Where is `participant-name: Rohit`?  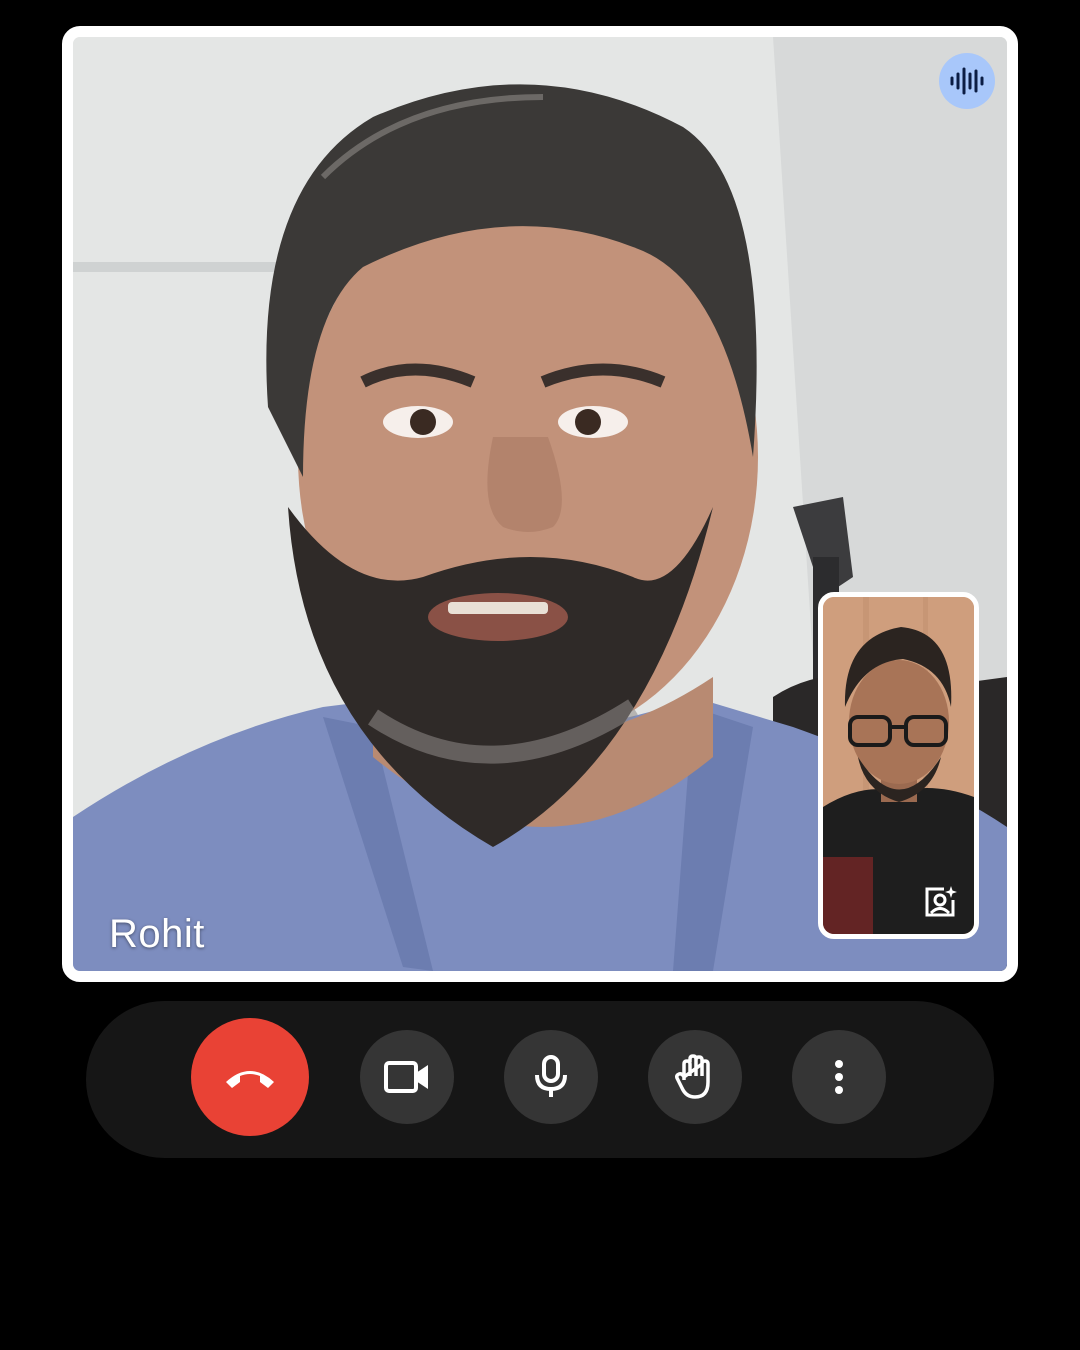 participant-name: Rohit is located at coordinates (157, 934).